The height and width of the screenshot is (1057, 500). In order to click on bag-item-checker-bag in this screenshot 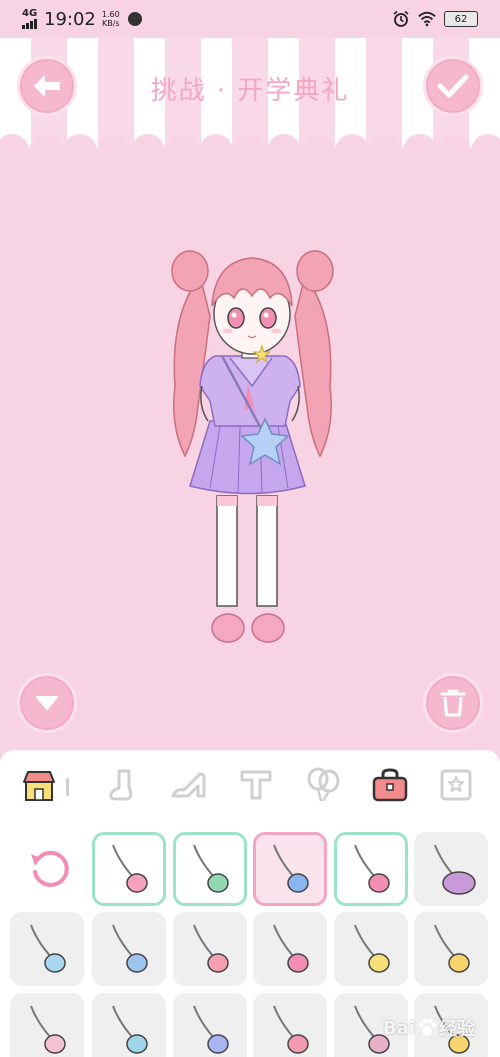, I will do `click(451, 869)`.